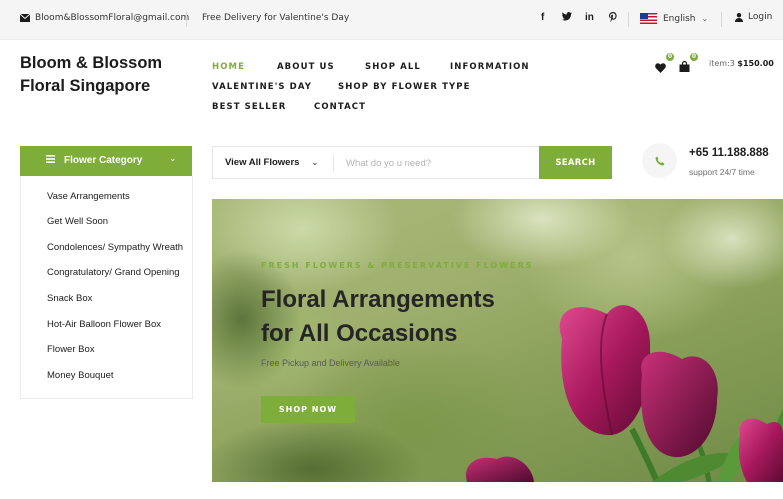  What do you see at coordinates (648, 18) in the screenshot?
I see `us-flag-icon` at bounding box center [648, 18].